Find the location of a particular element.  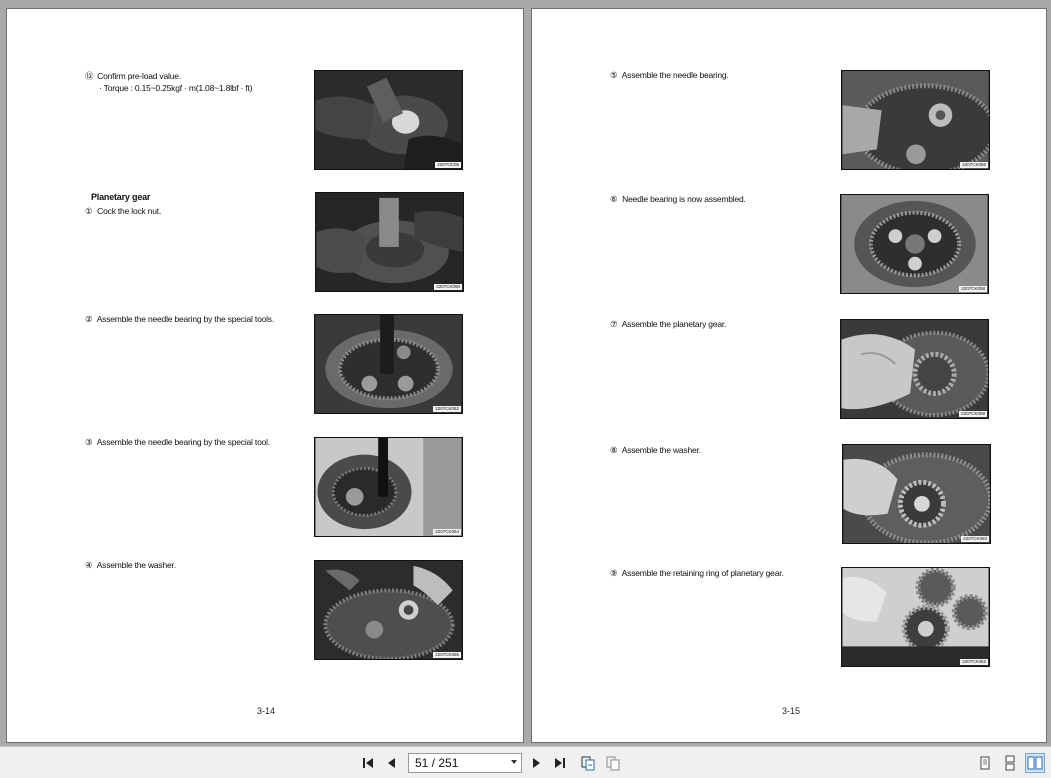

step-photo: 2207CK052 is located at coordinates (388, 364).